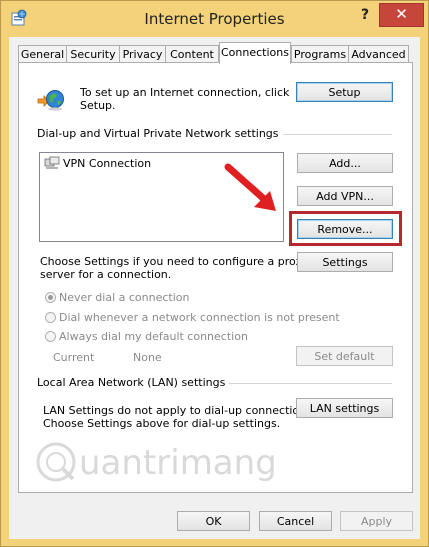  What do you see at coordinates (185, 92) in the screenshot?
I see `setup-description-line1: To set up an Internet connection, click` at bounding box center [185, 92].